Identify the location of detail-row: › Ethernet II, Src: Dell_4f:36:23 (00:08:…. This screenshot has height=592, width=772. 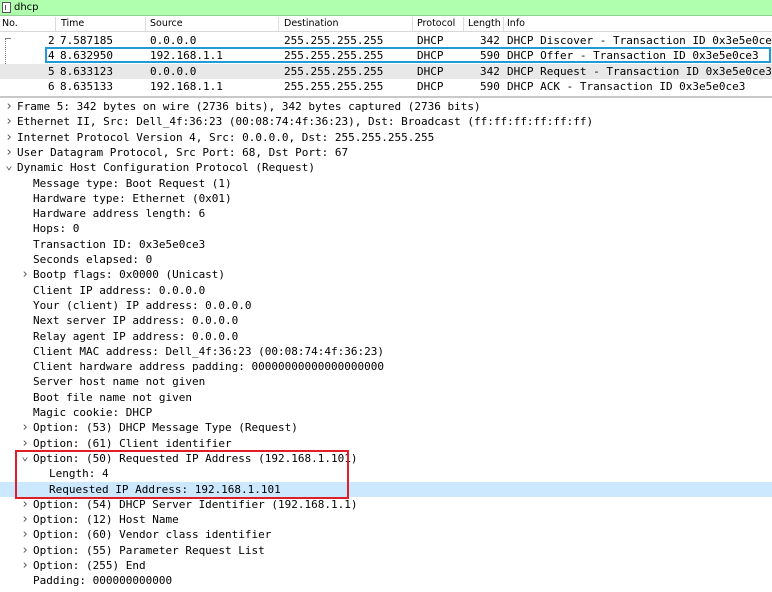
(386, 121).